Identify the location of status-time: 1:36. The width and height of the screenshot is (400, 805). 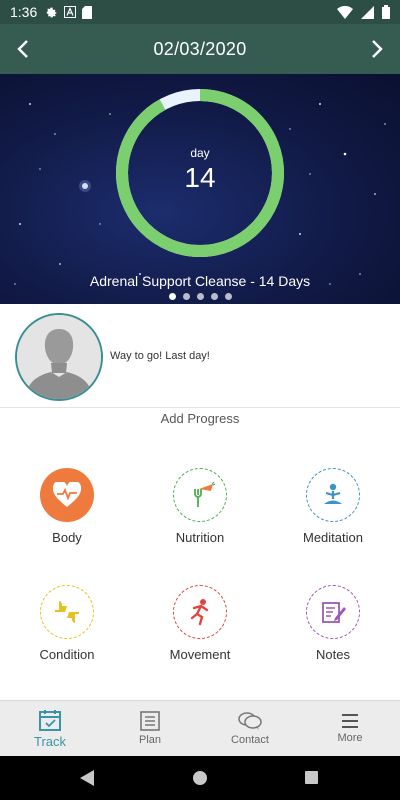
(24, 12).